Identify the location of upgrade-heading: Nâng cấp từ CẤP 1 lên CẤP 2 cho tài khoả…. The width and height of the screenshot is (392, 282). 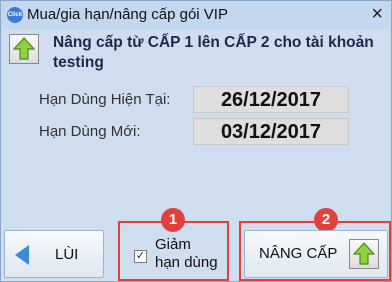
(213, 52).